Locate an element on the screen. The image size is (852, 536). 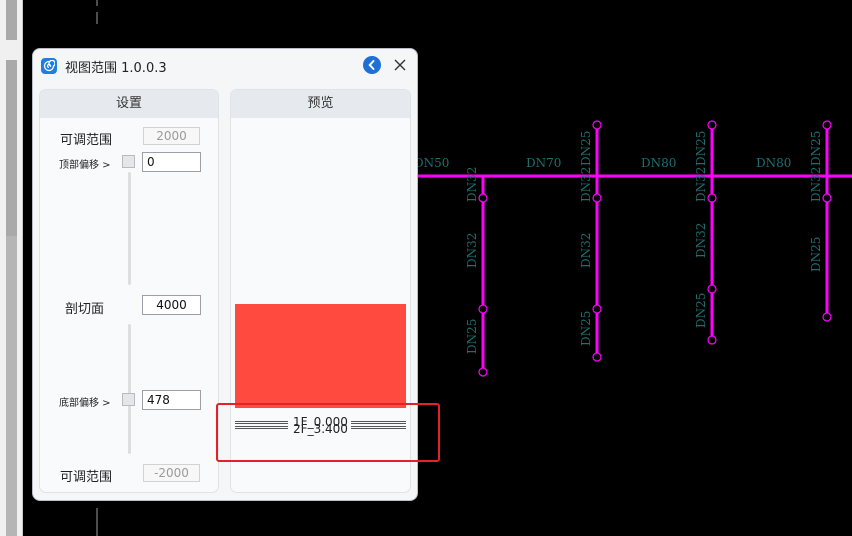
cut-plane-input is located at coordinates (171, 305).